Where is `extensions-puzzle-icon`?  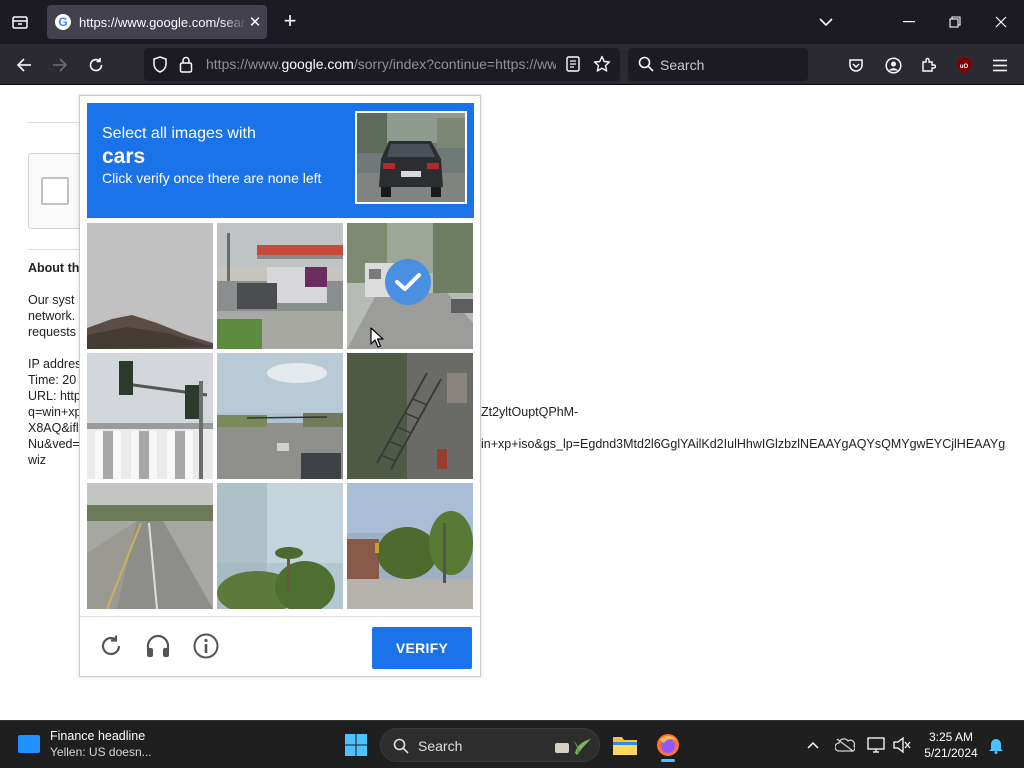 extensions-puzzle-icon is located at coordinates (928, 65).